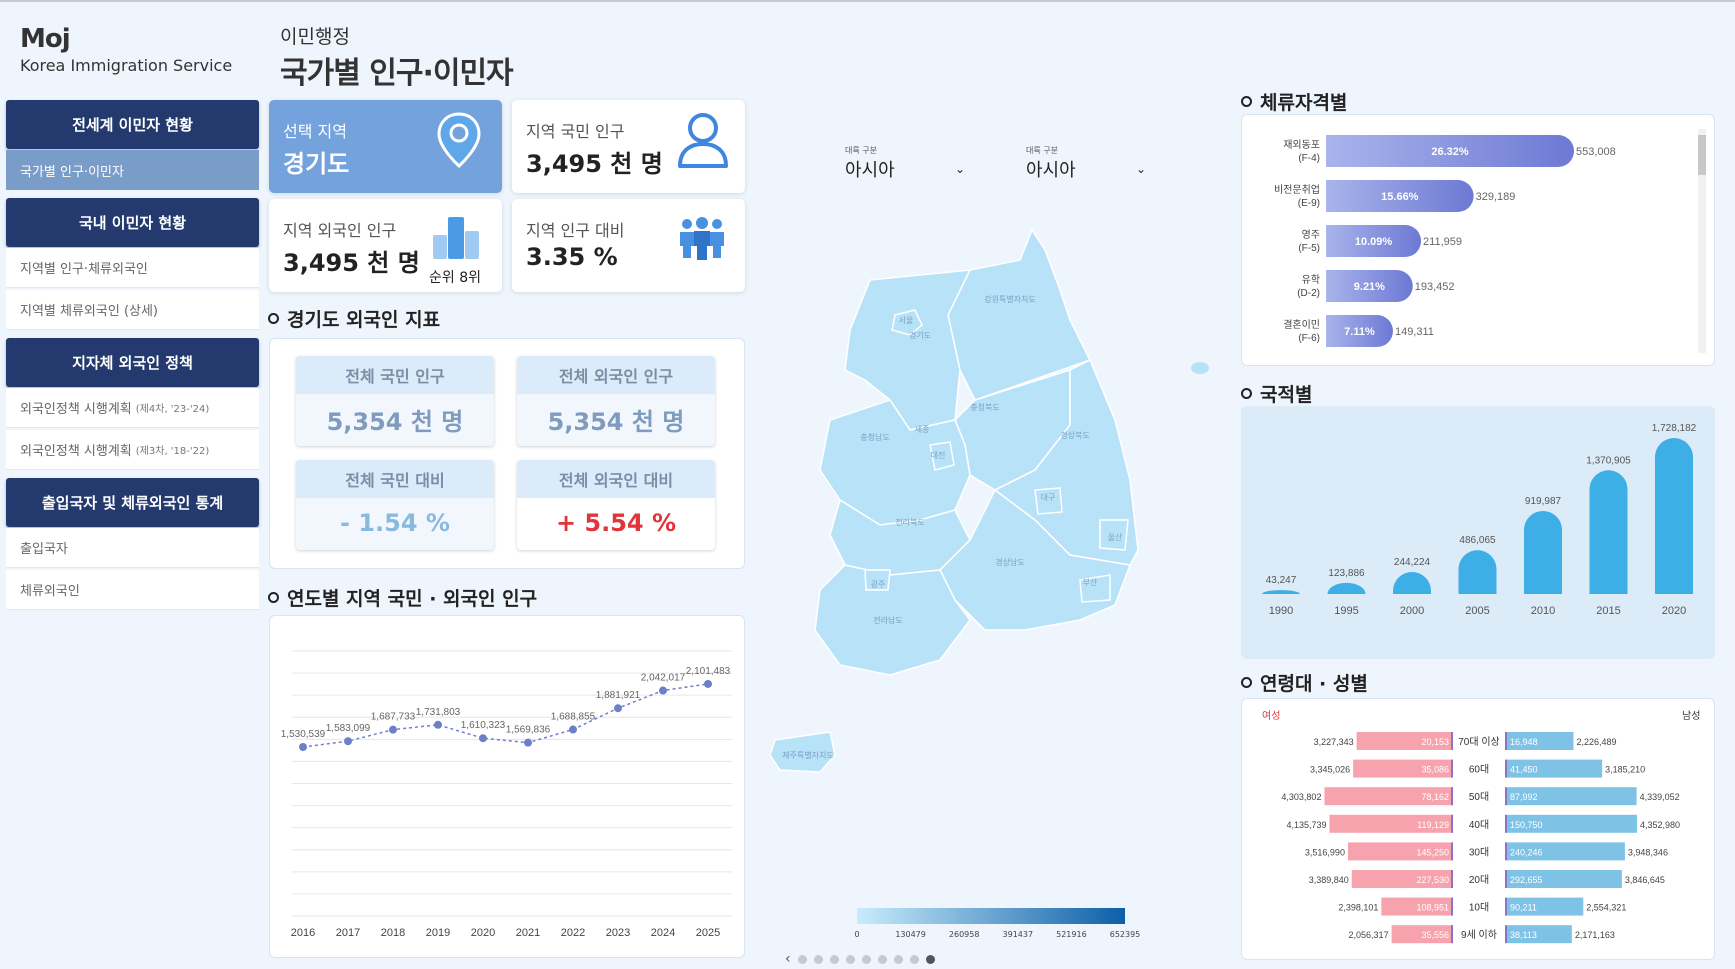 Image resolution: width=1735 pixels, height=969 pixels. Describe the element at coordinates (1200, 368) in the screenshot. I see `map-island-ulleung` at that location.